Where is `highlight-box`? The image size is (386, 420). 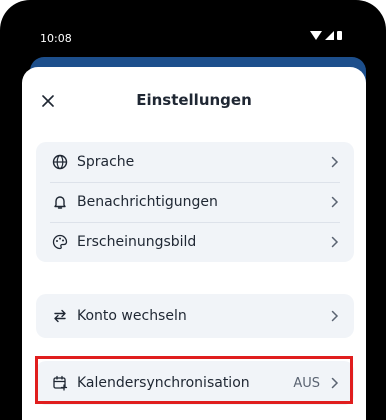
highlight-box is located at coordinates (194, 380).